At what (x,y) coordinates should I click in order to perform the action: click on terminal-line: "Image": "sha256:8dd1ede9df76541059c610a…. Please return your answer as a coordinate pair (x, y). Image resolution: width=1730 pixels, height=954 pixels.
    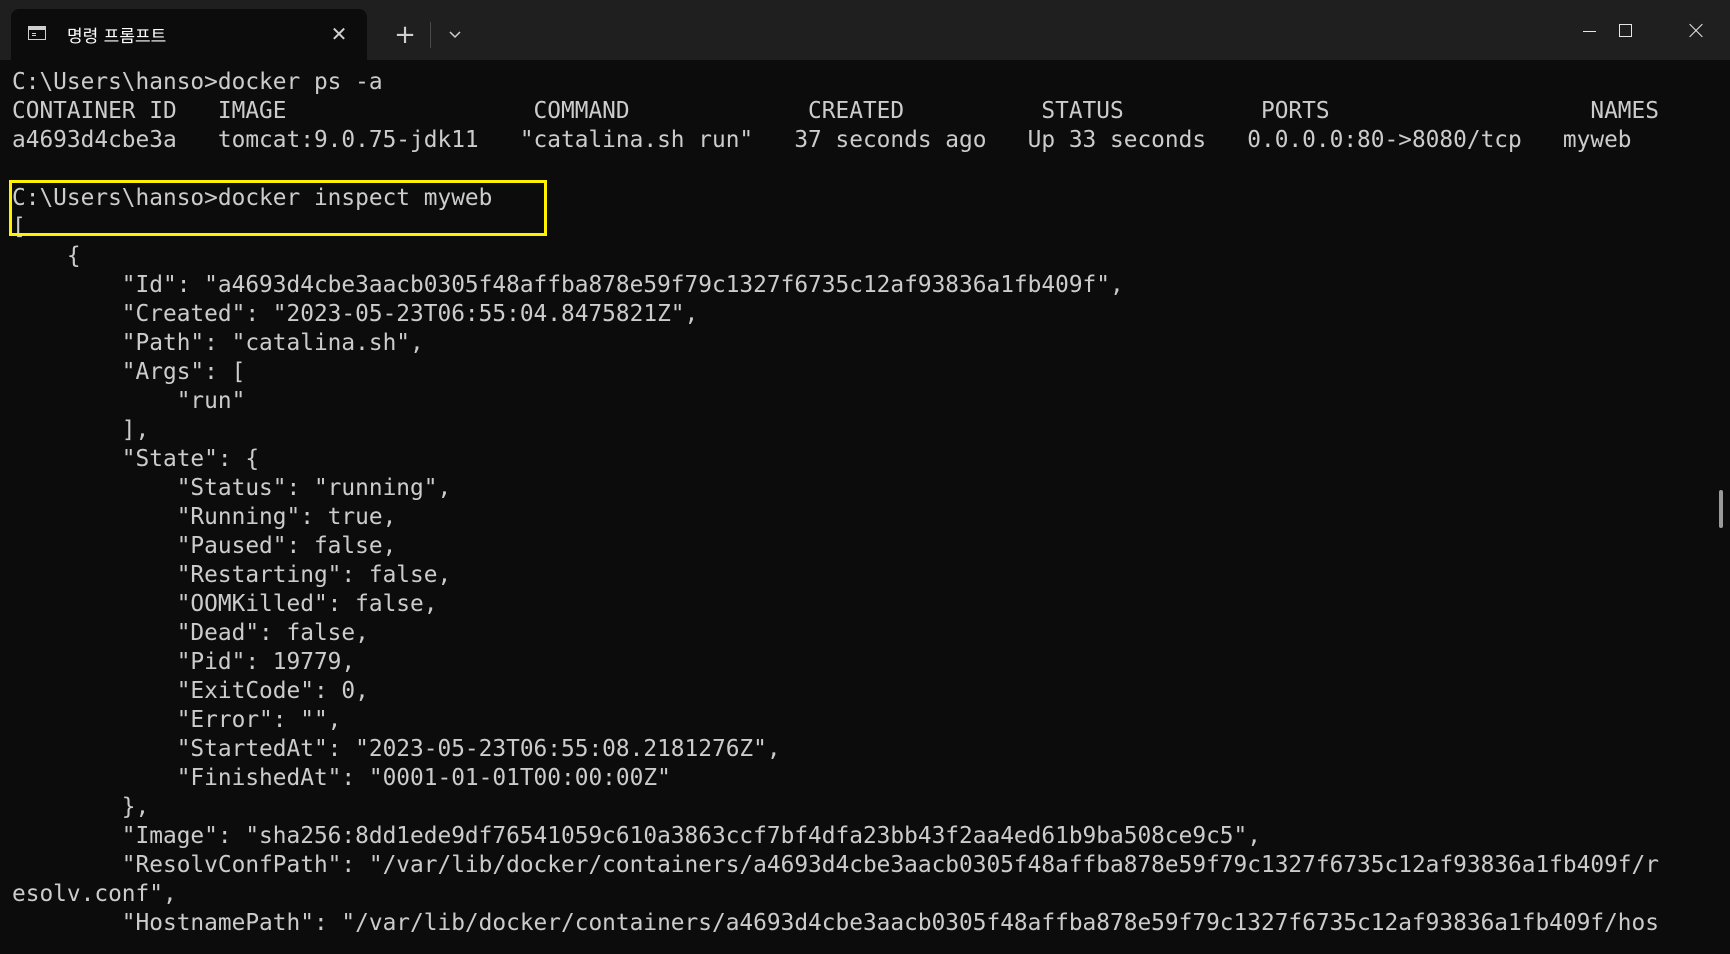
    Looking at the image, I should click on (636, 836).